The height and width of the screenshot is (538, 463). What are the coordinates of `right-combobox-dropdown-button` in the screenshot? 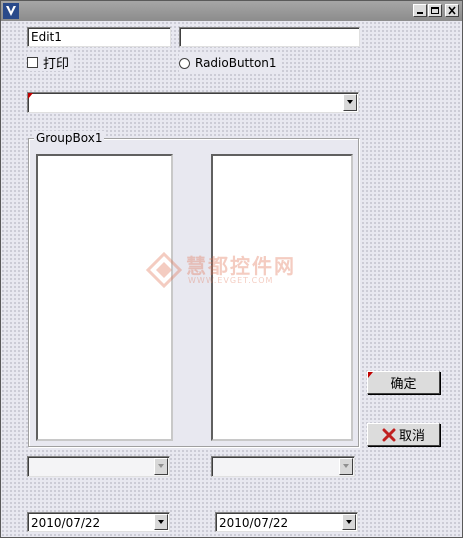 It's located at (346, 466).